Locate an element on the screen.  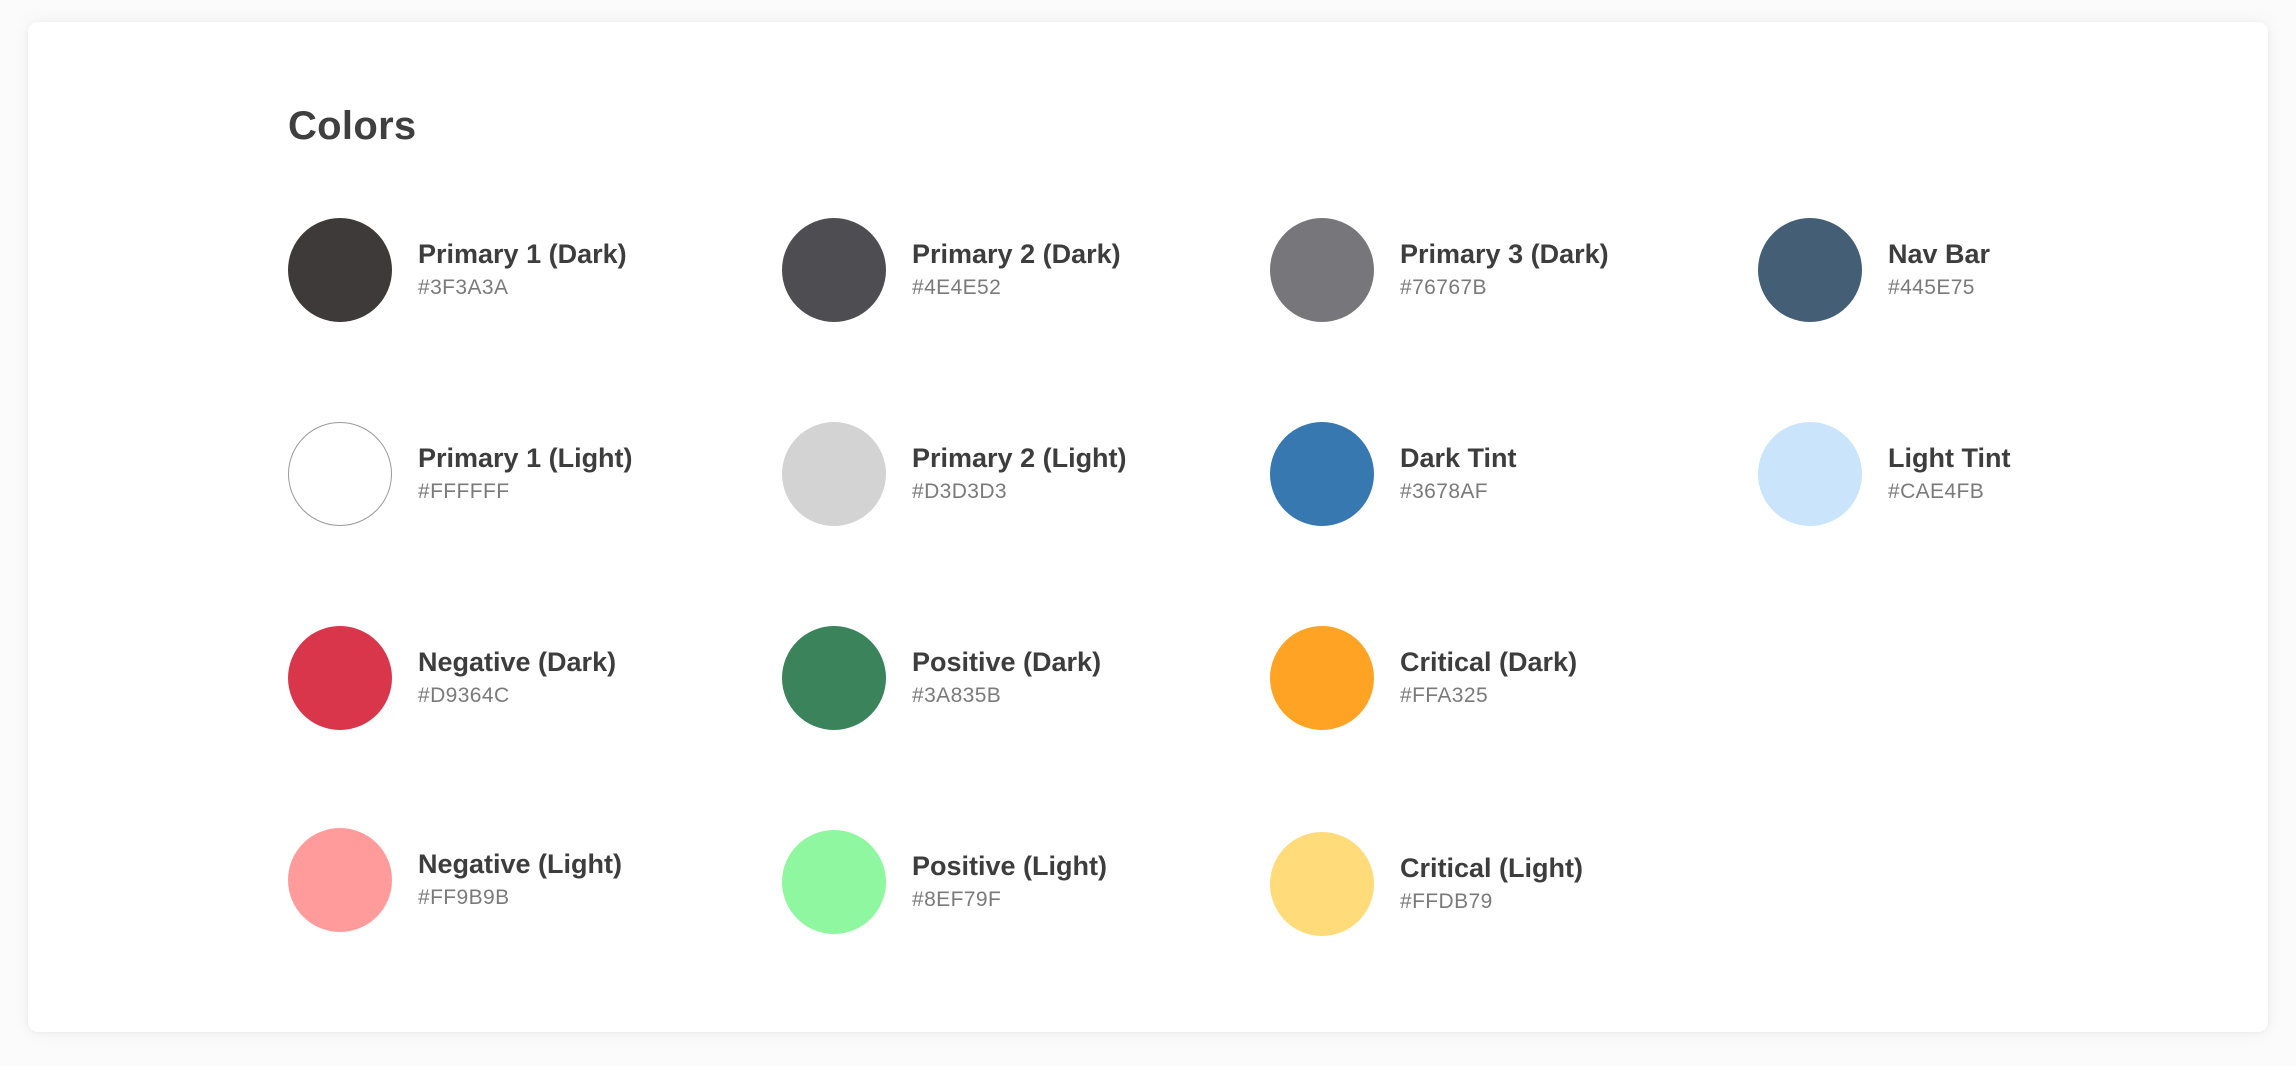
swatch-hex: #8EF79F is located at coordinates (957, 899).